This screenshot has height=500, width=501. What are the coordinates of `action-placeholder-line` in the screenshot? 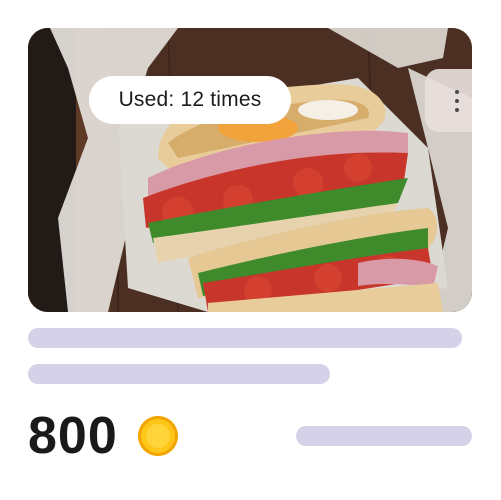 It's located at (384, 436).